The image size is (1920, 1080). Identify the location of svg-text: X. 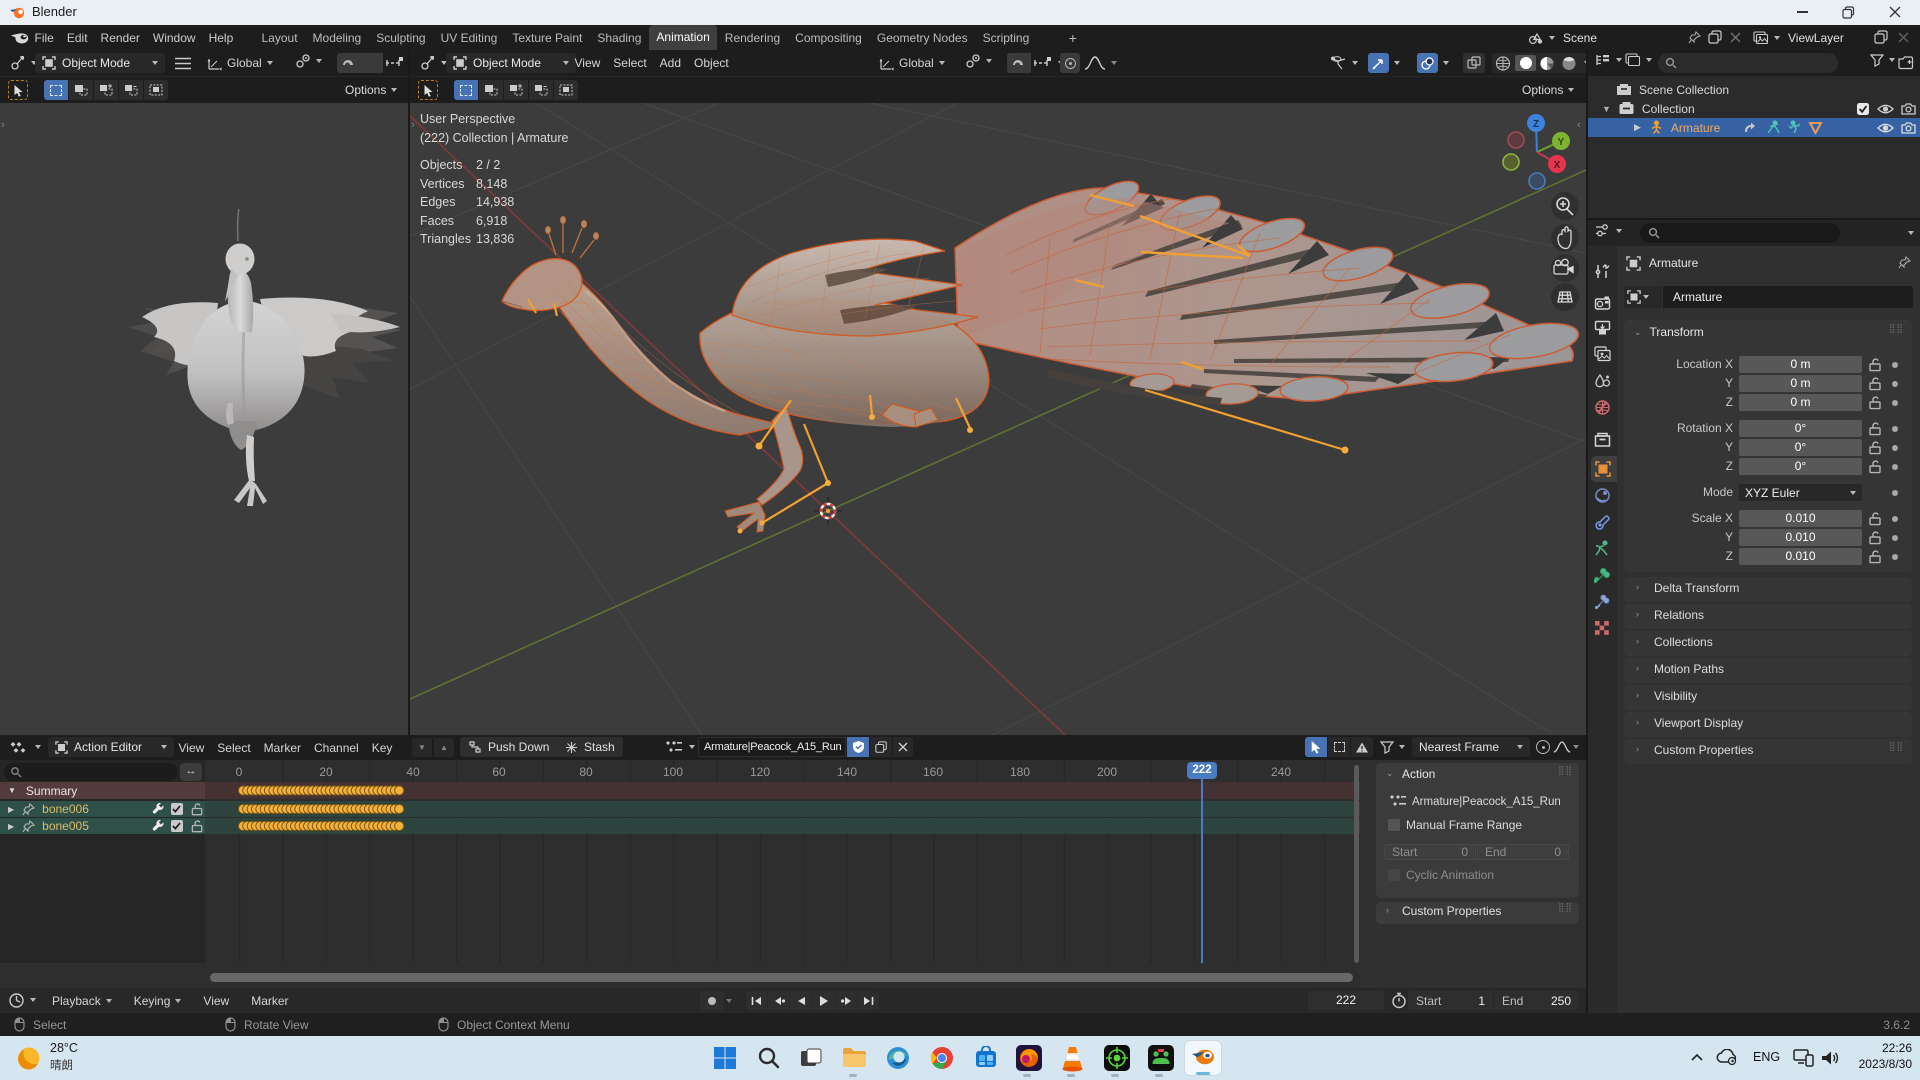
(1557, 165).